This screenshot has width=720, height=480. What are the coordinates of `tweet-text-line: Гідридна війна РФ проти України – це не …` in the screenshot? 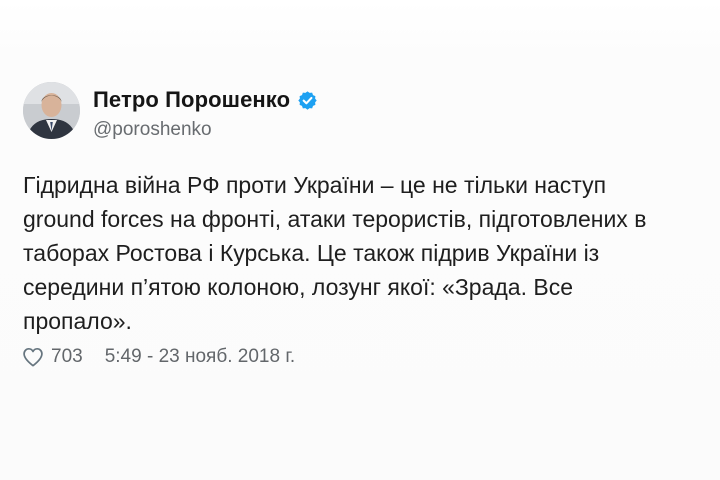 It's located at (315, 185).